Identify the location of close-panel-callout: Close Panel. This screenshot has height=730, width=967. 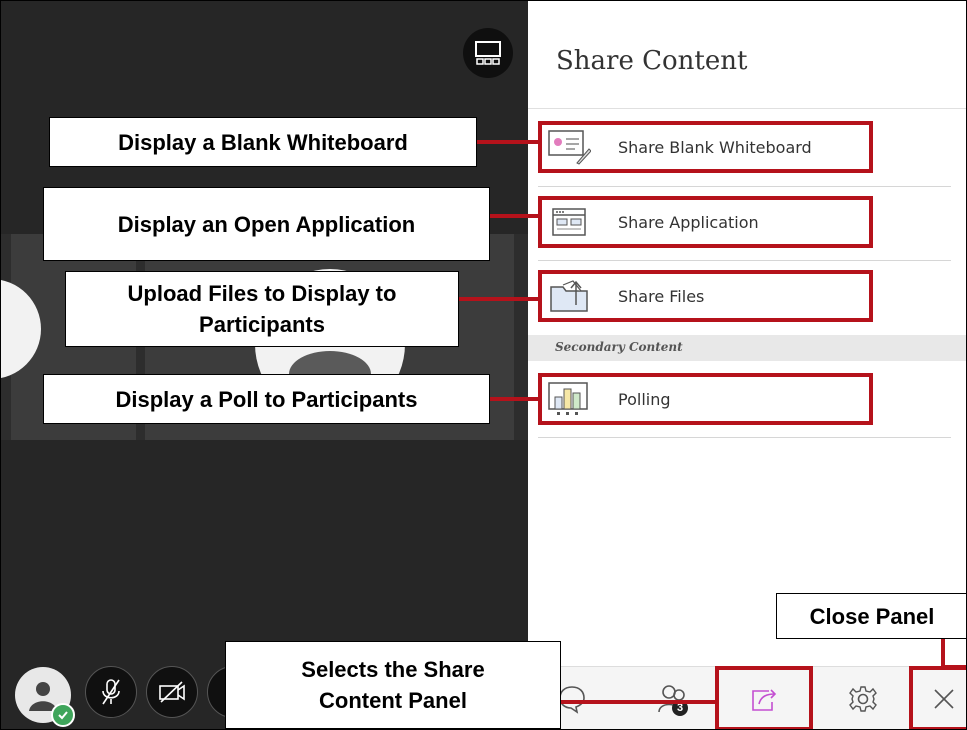
(871, 616).